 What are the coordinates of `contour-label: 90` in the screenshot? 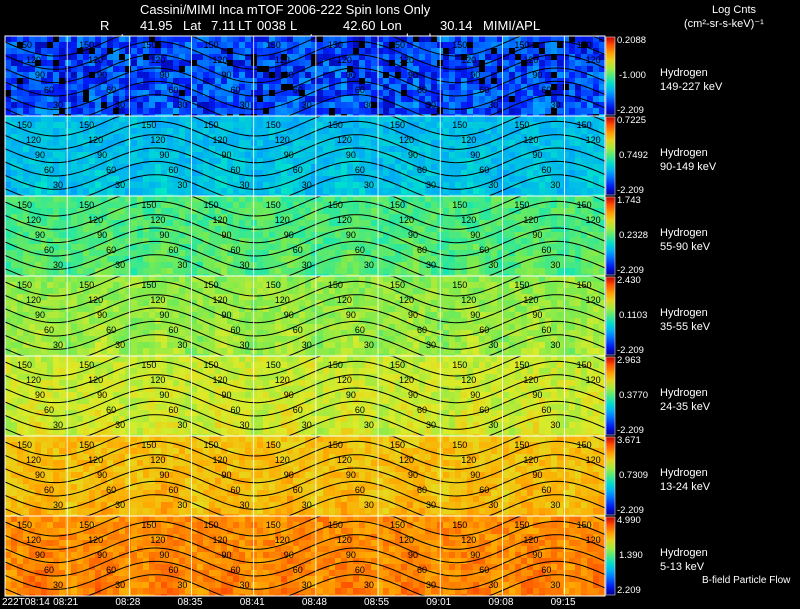 It's located at (164, 75).